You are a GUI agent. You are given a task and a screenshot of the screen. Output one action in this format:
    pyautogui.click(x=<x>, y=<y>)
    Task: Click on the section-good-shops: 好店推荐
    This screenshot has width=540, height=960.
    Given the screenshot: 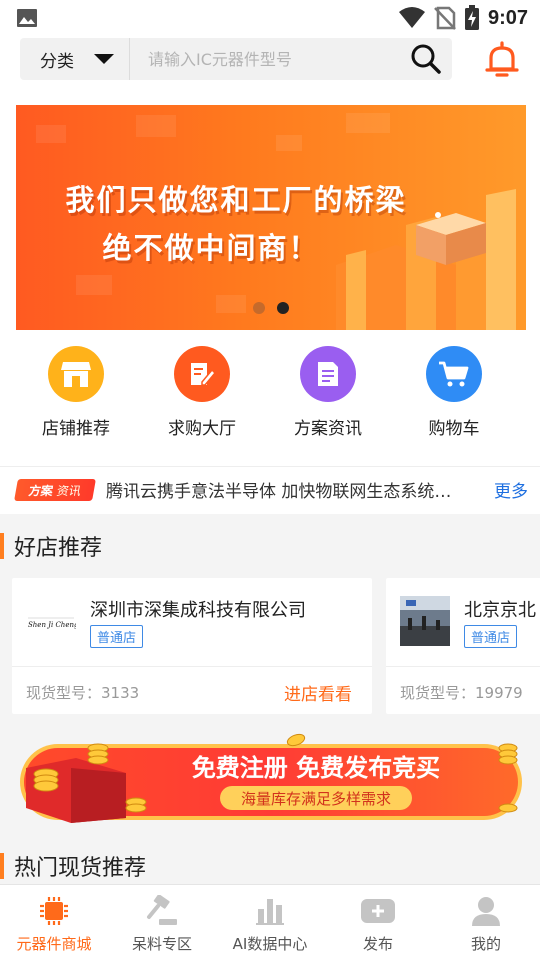 What is the action you would take?
    pyautogui.click(x=270, y=546)
    